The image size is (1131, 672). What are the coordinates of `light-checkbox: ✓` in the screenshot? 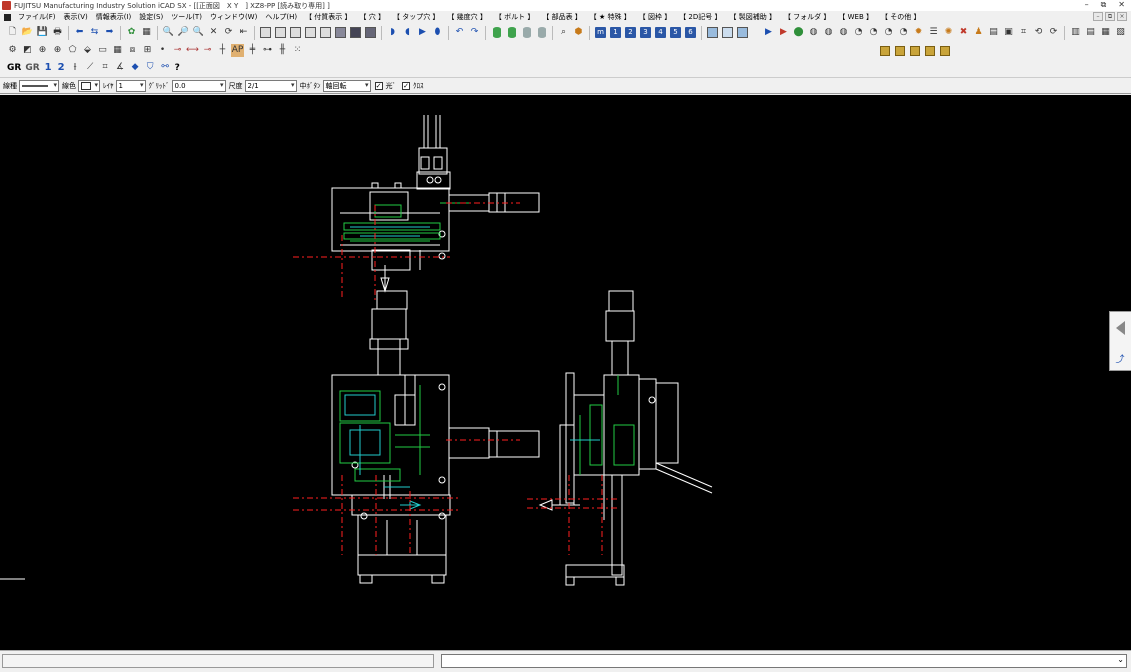 It's located at (378, 85).